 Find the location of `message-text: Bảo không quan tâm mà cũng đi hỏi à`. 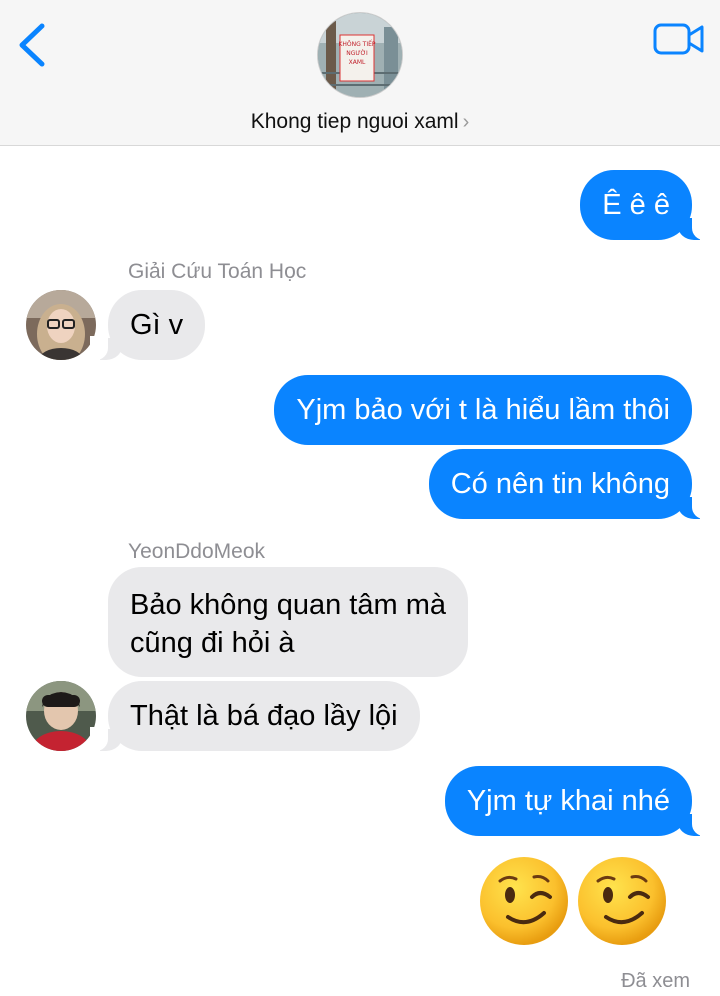

message-text: Bảo không quan tâm mà cũng đi hỏi à is located at coordinates (288, 624).